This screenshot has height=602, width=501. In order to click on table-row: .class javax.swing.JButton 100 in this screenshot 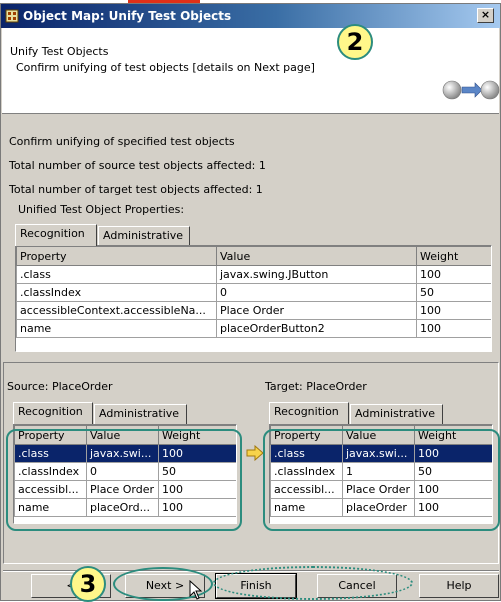, I will do `click(253, 274)`.